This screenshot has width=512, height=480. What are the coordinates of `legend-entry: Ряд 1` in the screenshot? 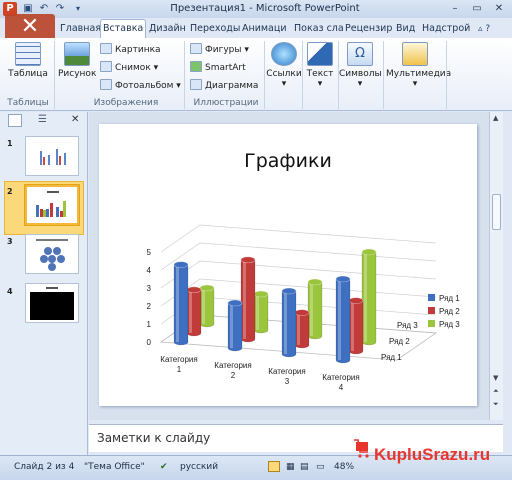 It's located at (449, 298).